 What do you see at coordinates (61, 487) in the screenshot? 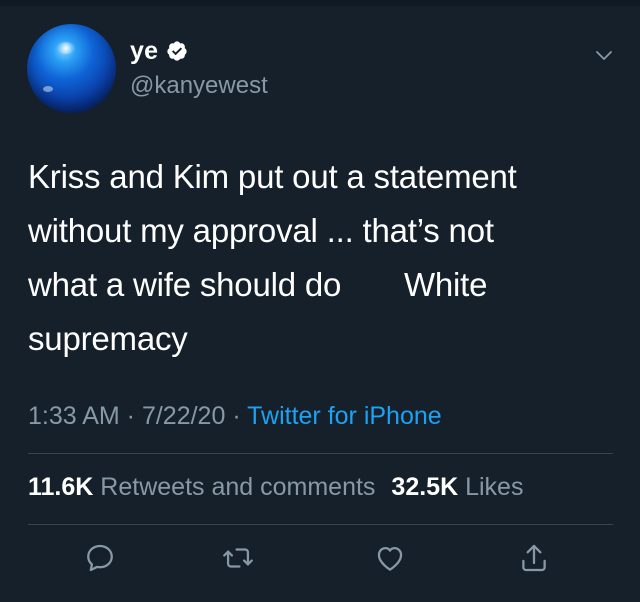
I see `retweets-count: 11.6K` at bounding box center [61, 487].